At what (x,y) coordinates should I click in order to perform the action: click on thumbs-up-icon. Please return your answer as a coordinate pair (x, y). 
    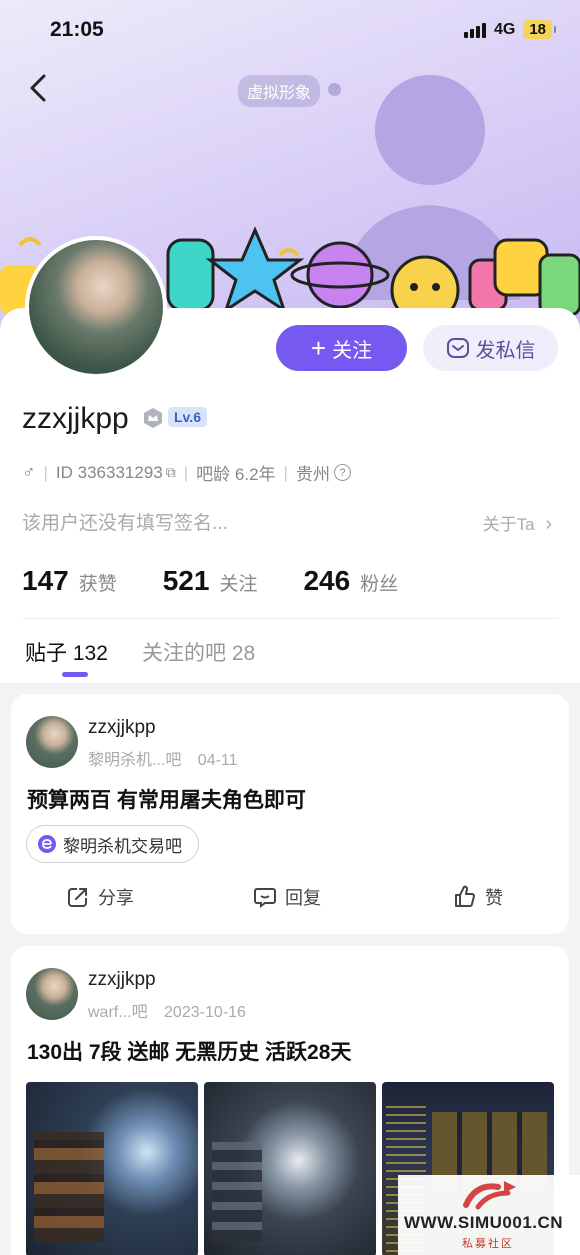
    Looking at the image, I should click on (465, 896).